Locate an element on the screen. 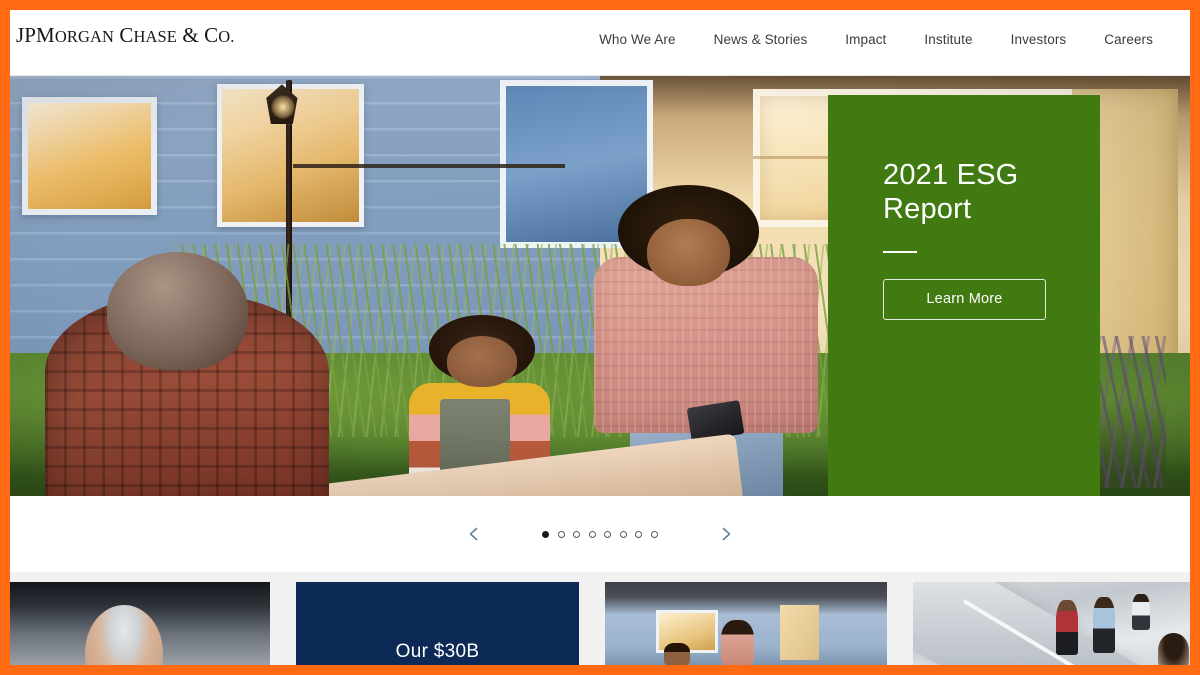 This screenshot has height=675, width=1200. nav-item-who-we-are: Who We Are is located at coordinates (637, 39).